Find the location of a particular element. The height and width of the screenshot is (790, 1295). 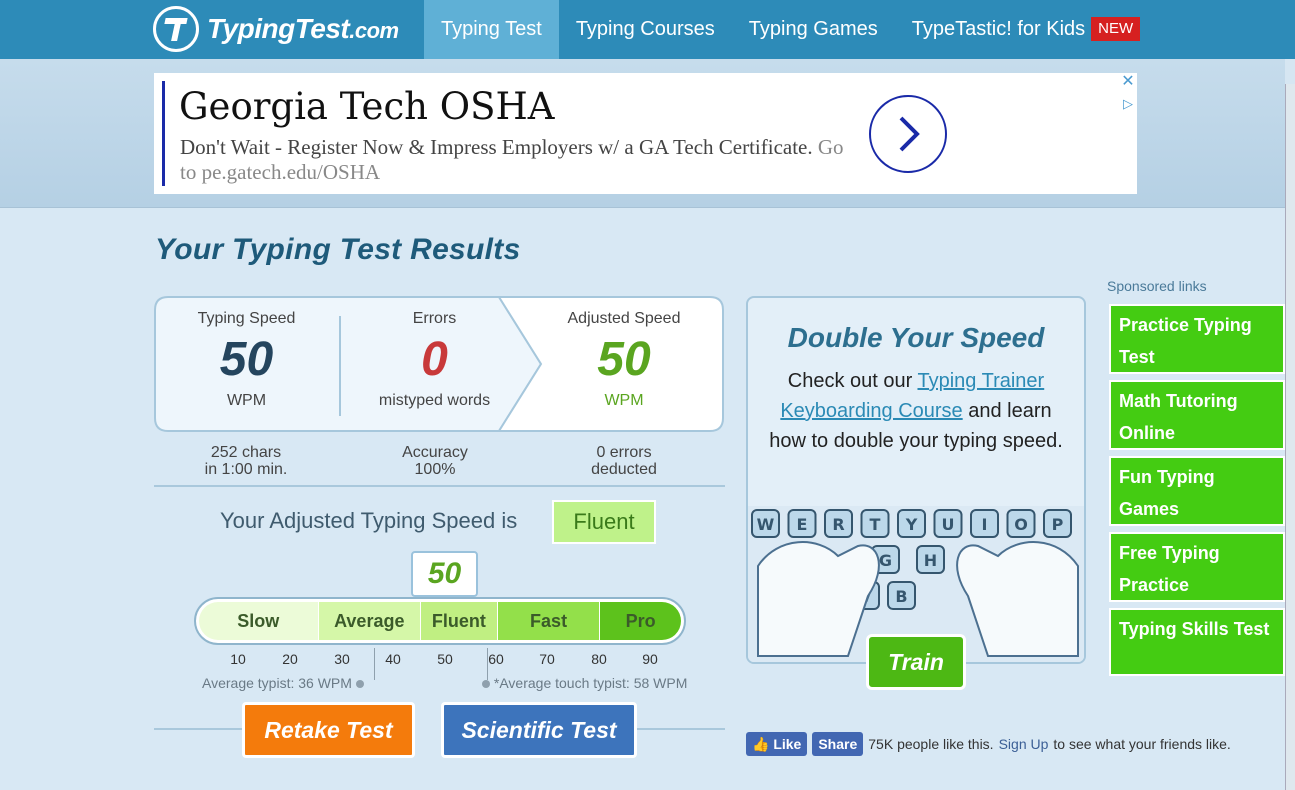

speed-scale: Slow Average Fluent Fast Pro is located at coordinates (440, 621).